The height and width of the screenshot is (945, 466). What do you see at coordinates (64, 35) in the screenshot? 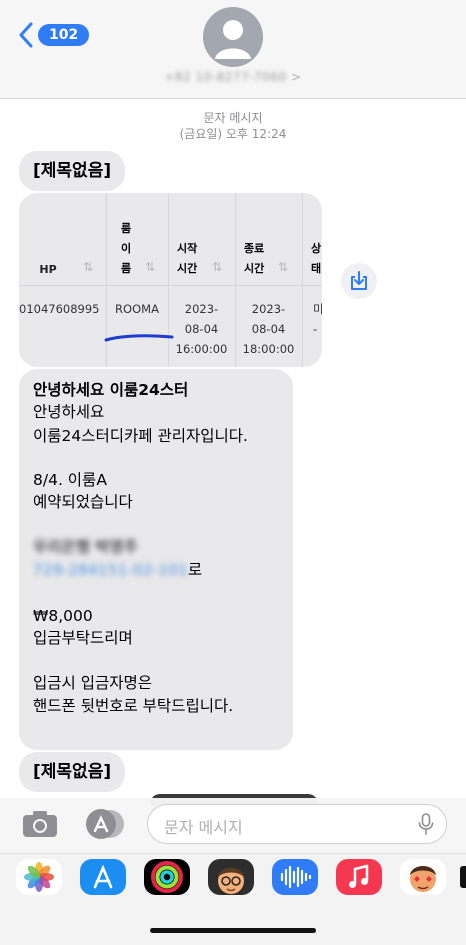
I see `unread-count-badge: 102` at bounding box center [64, 35].